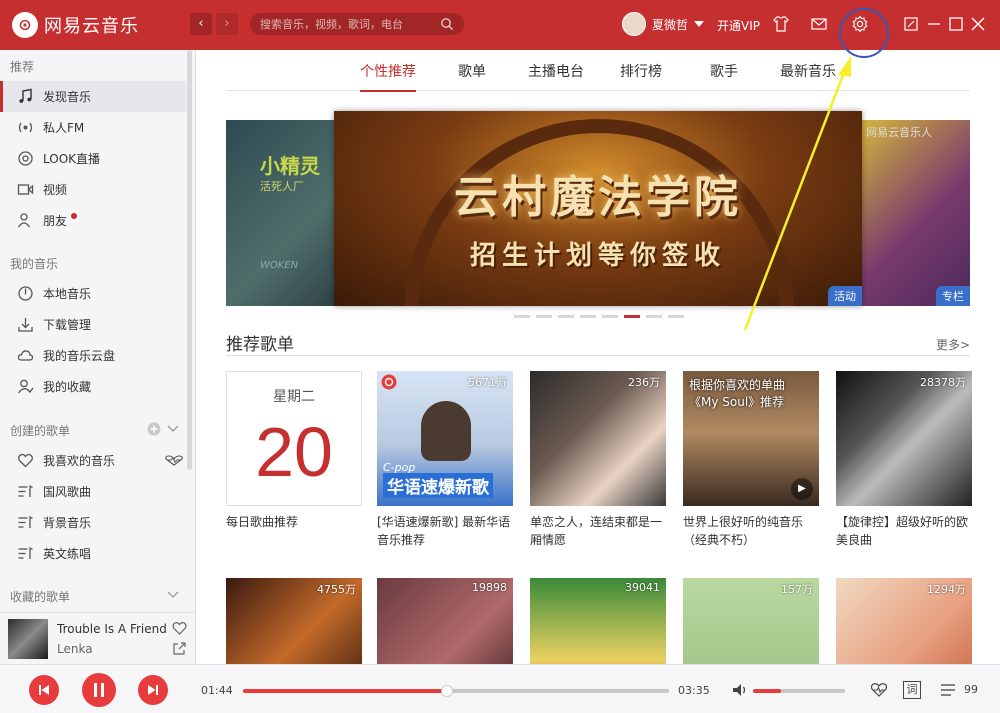 The height and width of the screenshot is (713, 1000). I want to click on playlist-card: 根据你喜欢的单曲《My Soul》推荐 ▶ 世界上很好听的纯音乐（经典不朽）, so click(751, 460).